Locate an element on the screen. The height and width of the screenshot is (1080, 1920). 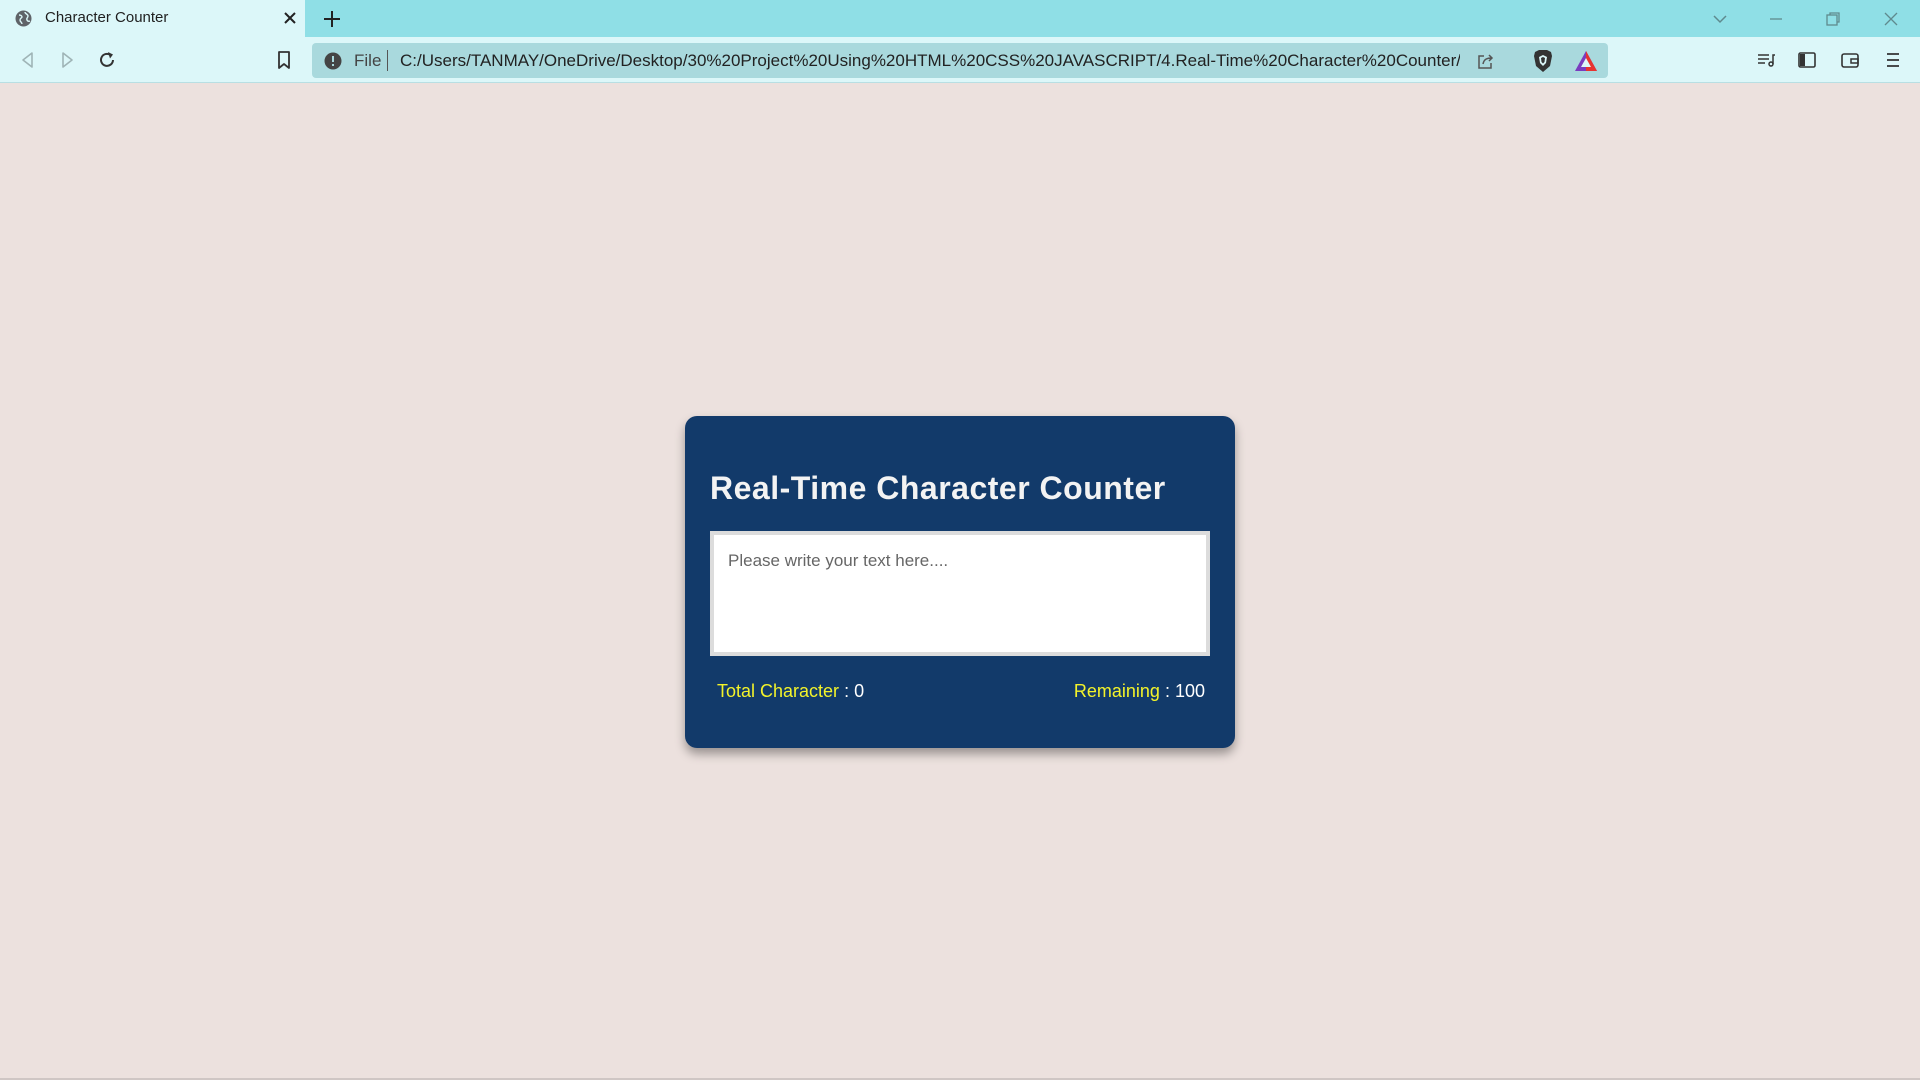
globe-icon is located at coordinates (23, 18).